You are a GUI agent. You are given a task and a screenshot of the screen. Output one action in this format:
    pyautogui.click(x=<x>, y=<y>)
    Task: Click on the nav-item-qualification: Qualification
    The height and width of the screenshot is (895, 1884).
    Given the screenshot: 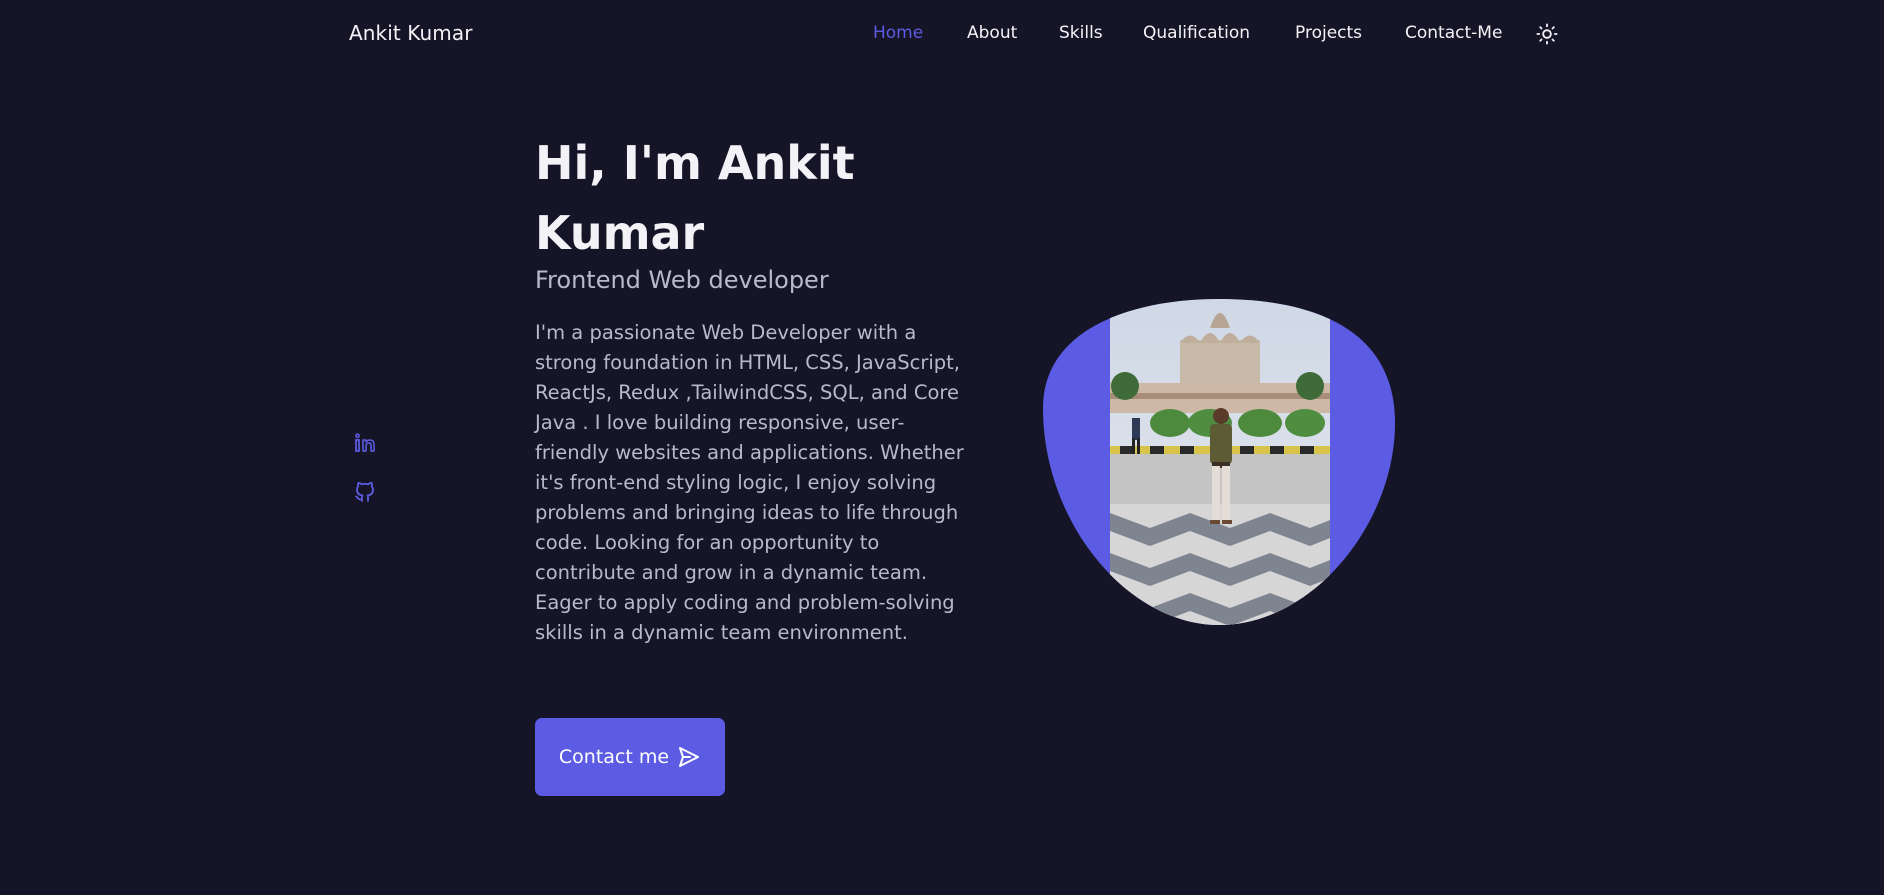 What is the action you would take?
    pyautogui.click(x=1196, y=33)
    